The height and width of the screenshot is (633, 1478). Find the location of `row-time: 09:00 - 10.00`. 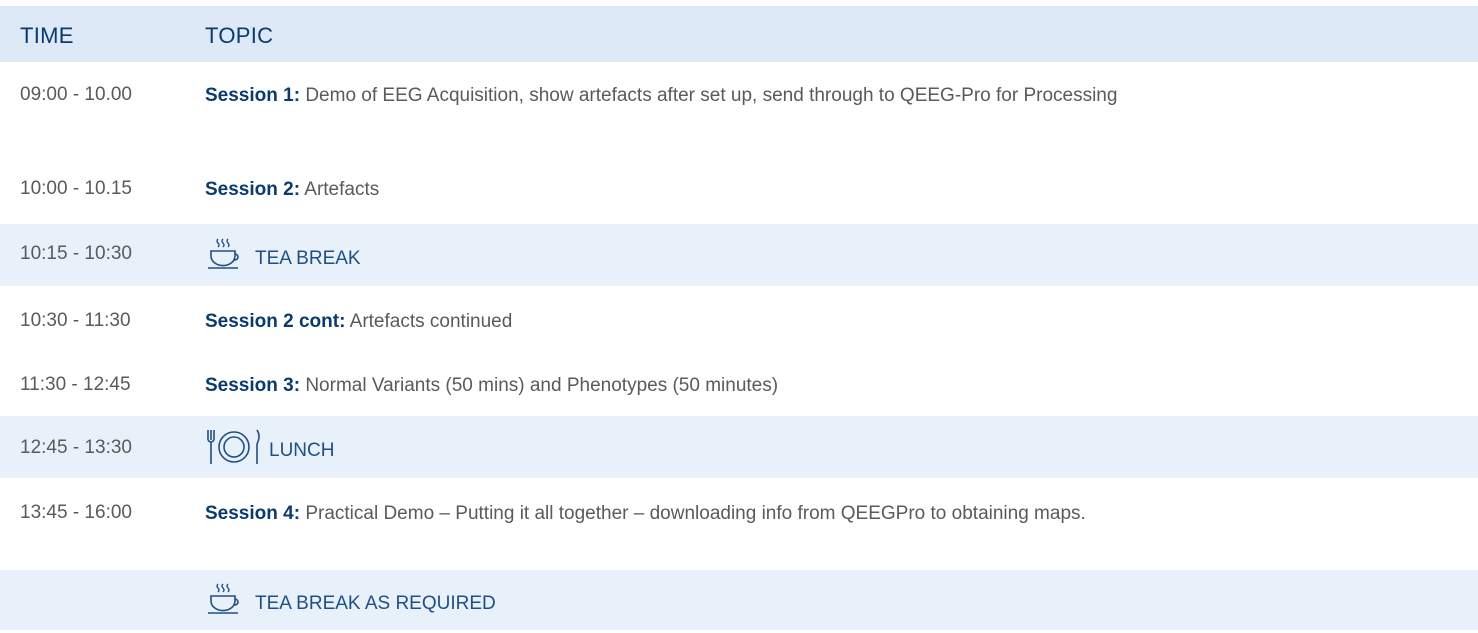

row-time: 09:00 - 10.00 is located at coordinates (76, 94).